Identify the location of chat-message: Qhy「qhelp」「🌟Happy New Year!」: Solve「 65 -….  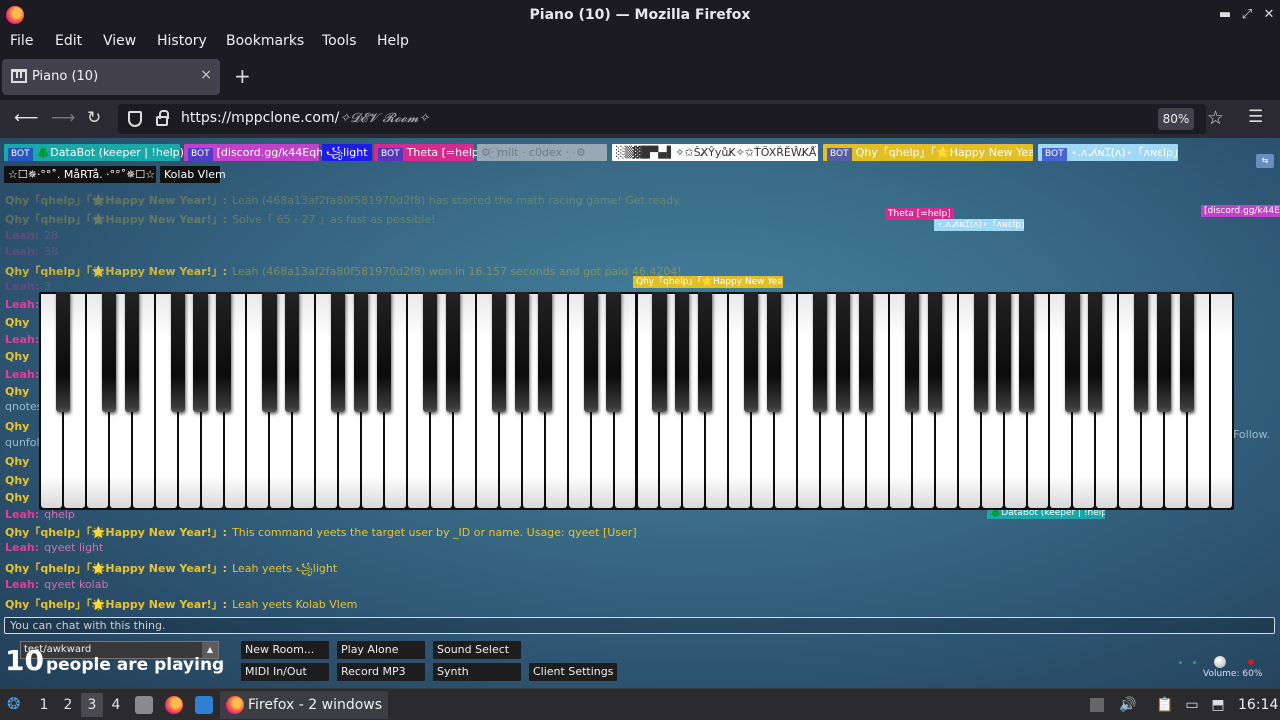
(220, 219).